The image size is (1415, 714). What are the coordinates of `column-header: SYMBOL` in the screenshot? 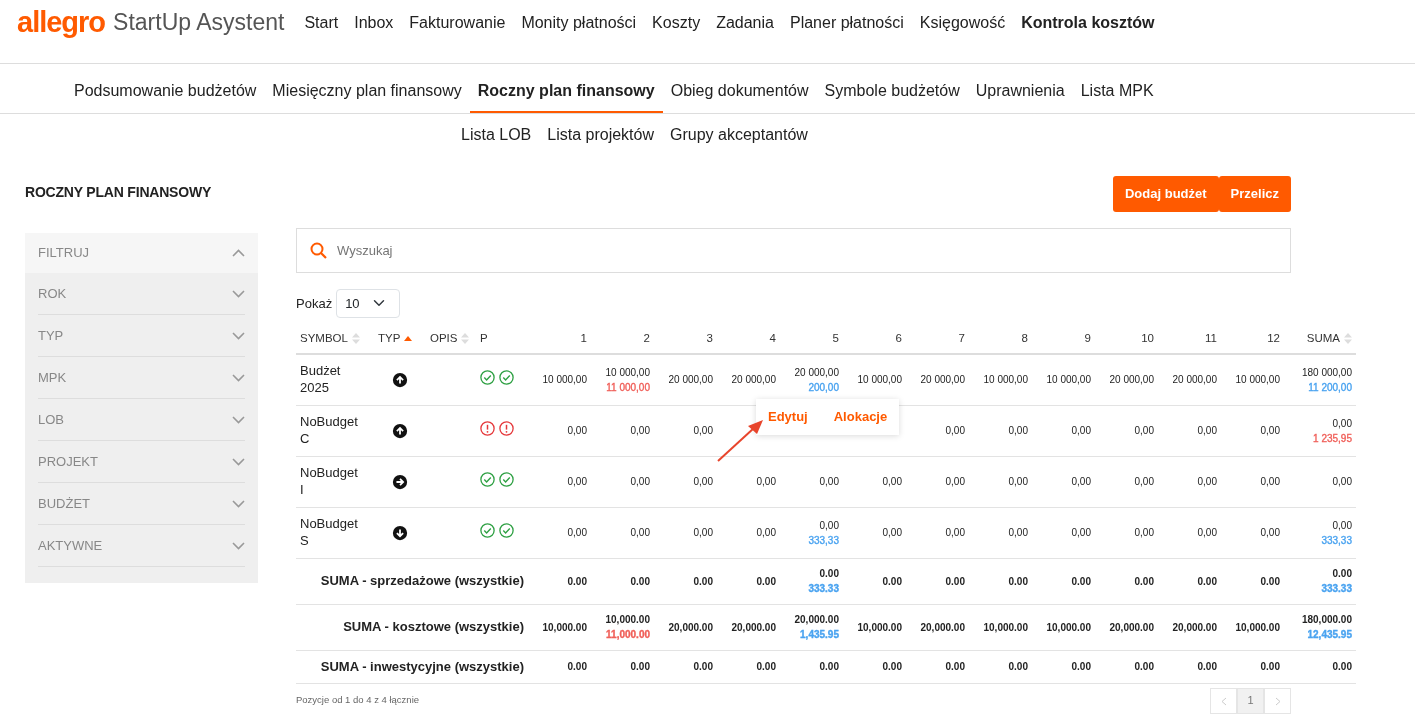 It's located at (330, 338).